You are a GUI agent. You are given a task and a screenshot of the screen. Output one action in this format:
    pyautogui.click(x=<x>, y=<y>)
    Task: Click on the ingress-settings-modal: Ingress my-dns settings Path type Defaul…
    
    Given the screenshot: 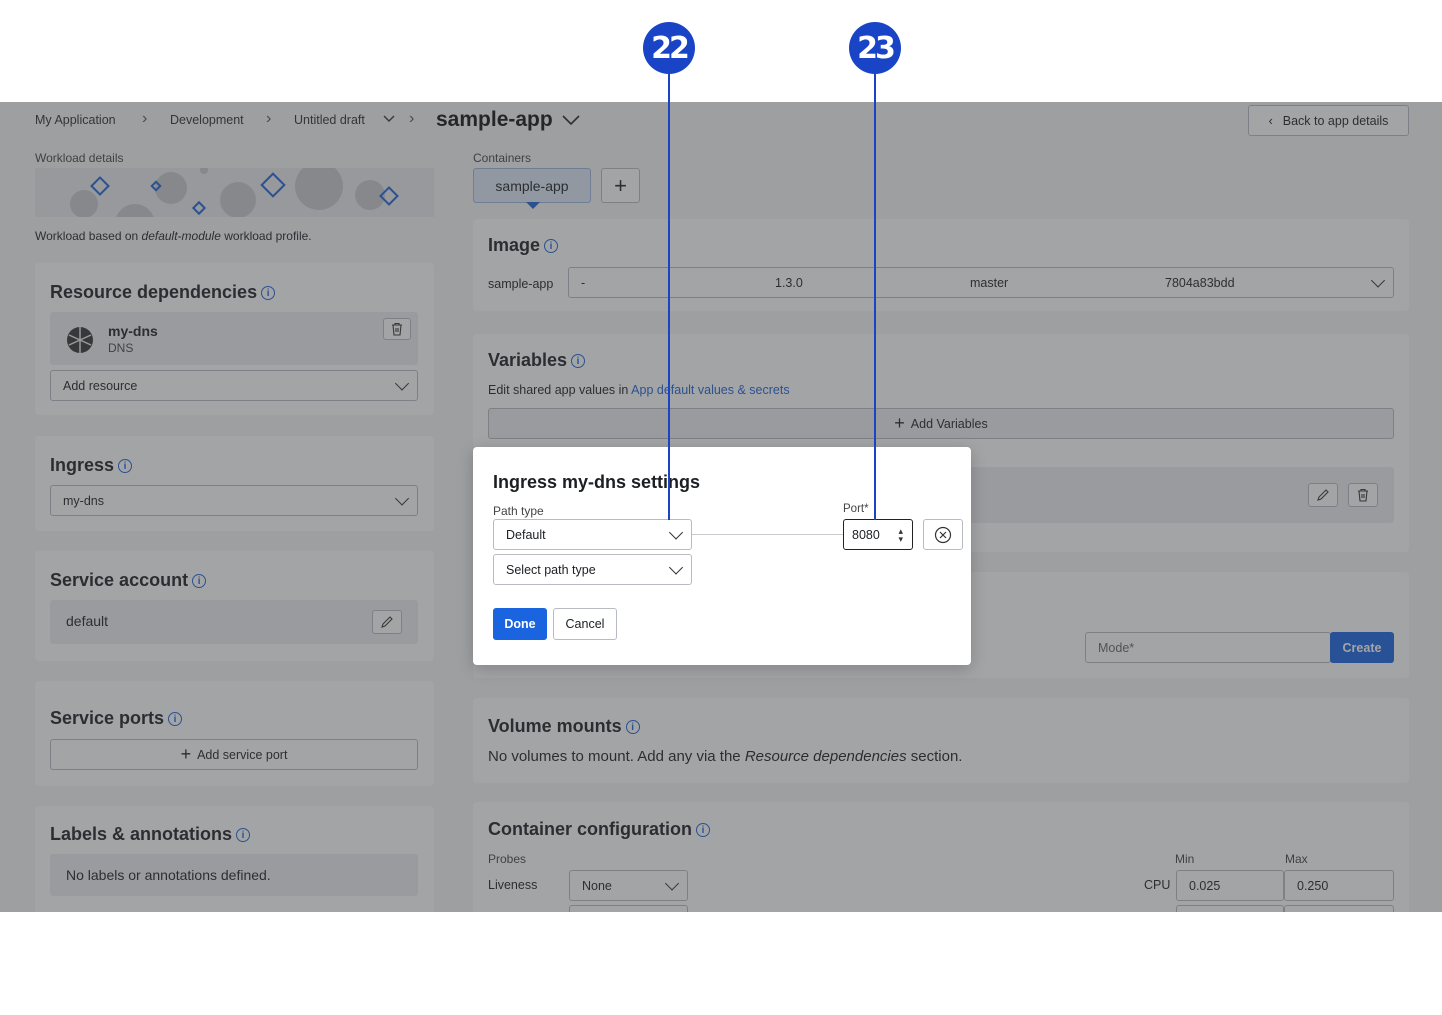 What is the action you would take?
    pyautogui.click(x=722, y=556)
    